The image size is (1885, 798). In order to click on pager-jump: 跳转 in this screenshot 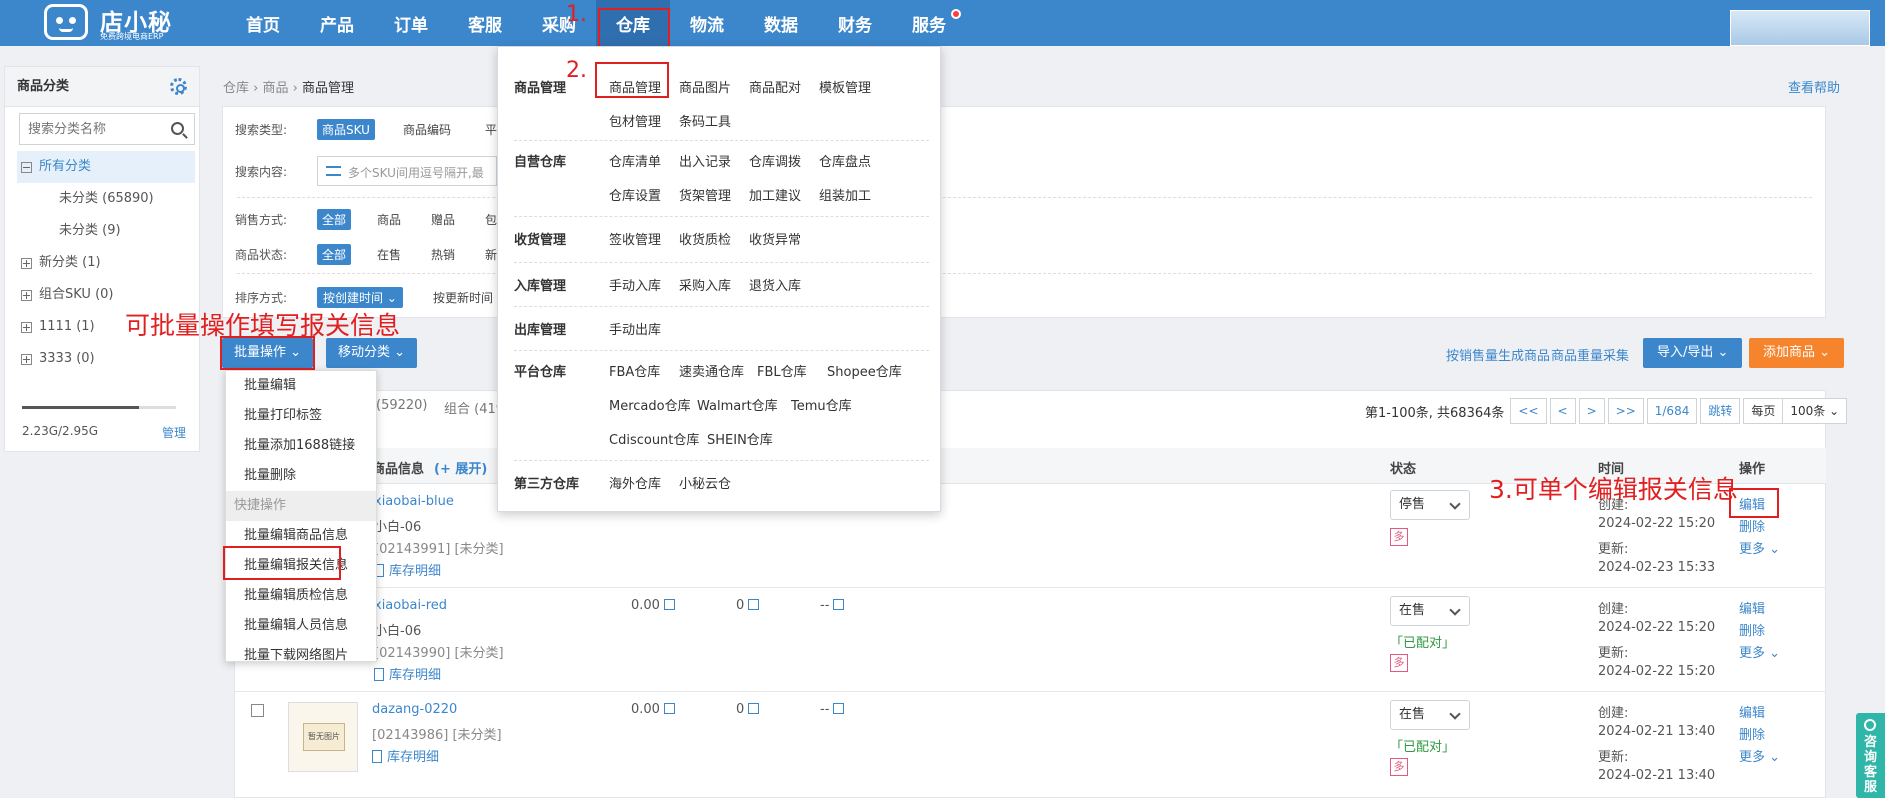, I will do `click(1720, 411)`.